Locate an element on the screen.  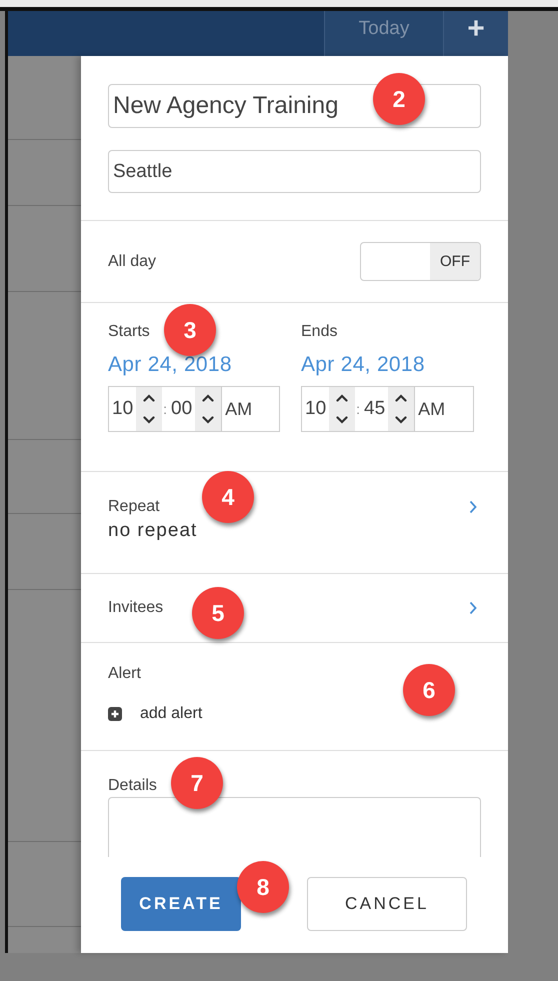
annotation-badge: 5 is located at coordinates (218, 613).